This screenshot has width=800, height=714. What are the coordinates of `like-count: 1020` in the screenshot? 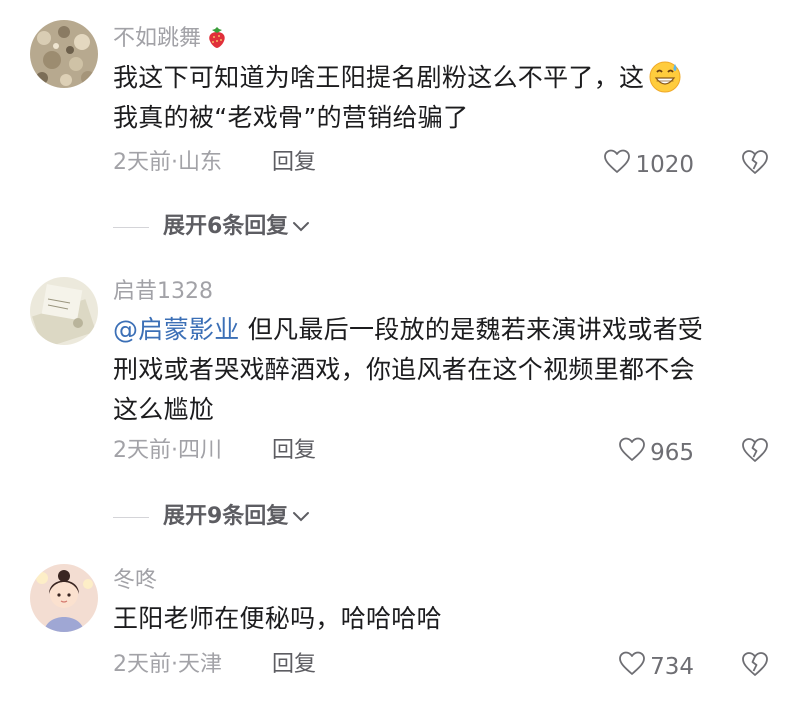 It's located at (664, 165).